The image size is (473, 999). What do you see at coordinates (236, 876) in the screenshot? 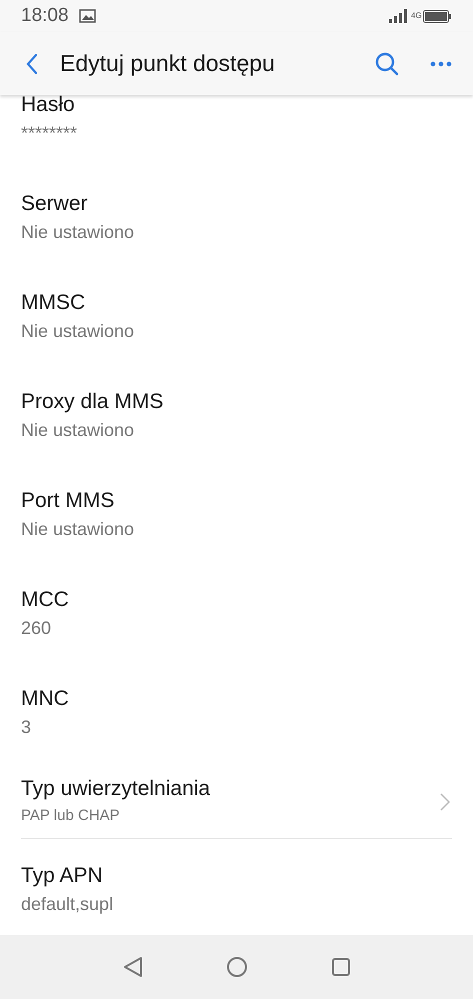
I see `setting-title: Typ APN` at bounding box center [236, 876].